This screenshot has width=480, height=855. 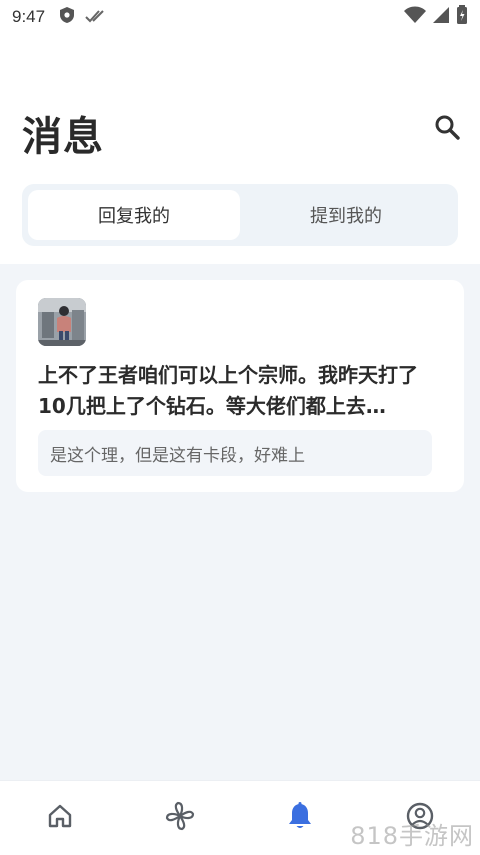 I want to click on reply-quote-text: 是这个理，但是这有卡段，好难上, so click(x=177, y=455).